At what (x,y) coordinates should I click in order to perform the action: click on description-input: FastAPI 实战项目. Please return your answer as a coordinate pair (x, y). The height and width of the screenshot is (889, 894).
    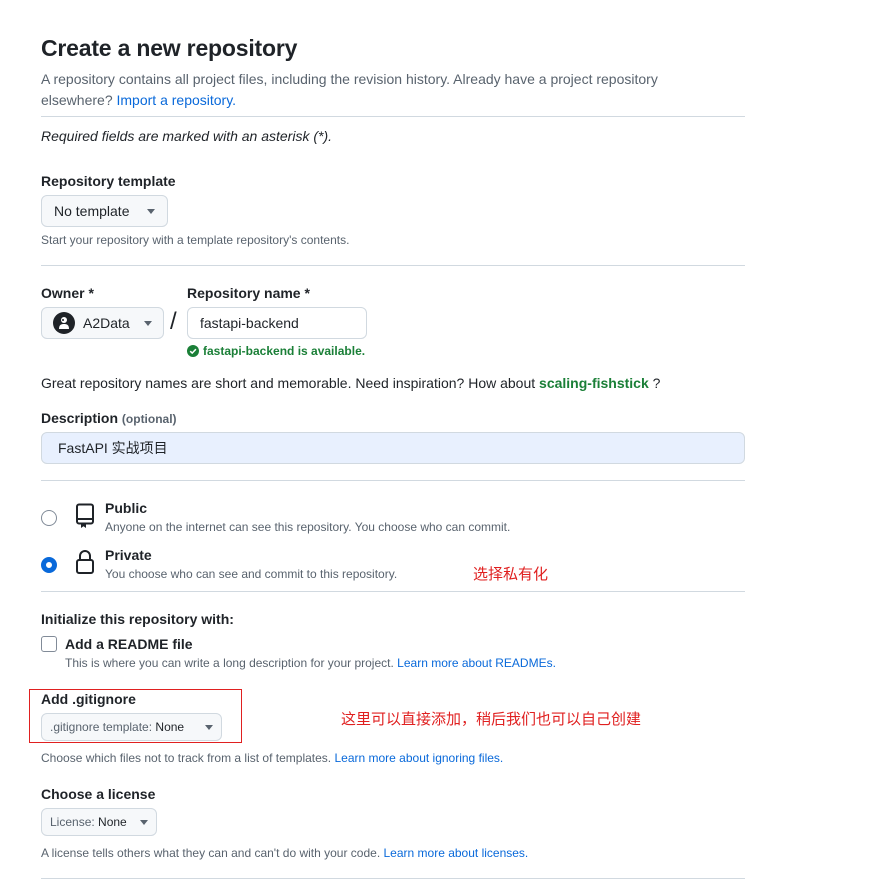
    Looking at the image, I should click on (393, 448).